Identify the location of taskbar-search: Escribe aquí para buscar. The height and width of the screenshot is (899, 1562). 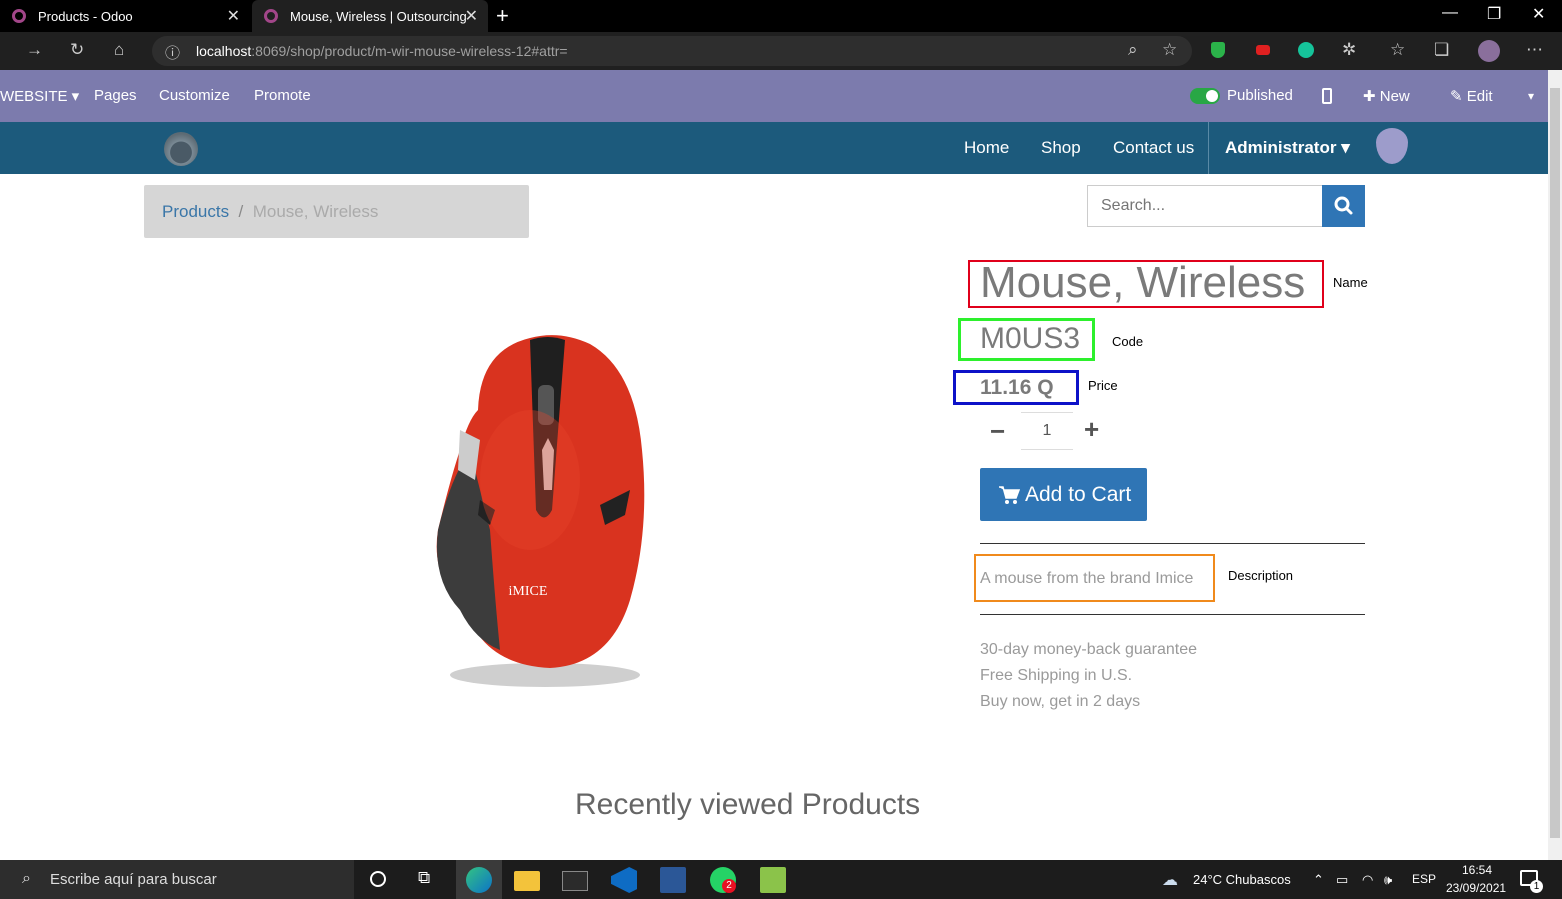
(177, 879).